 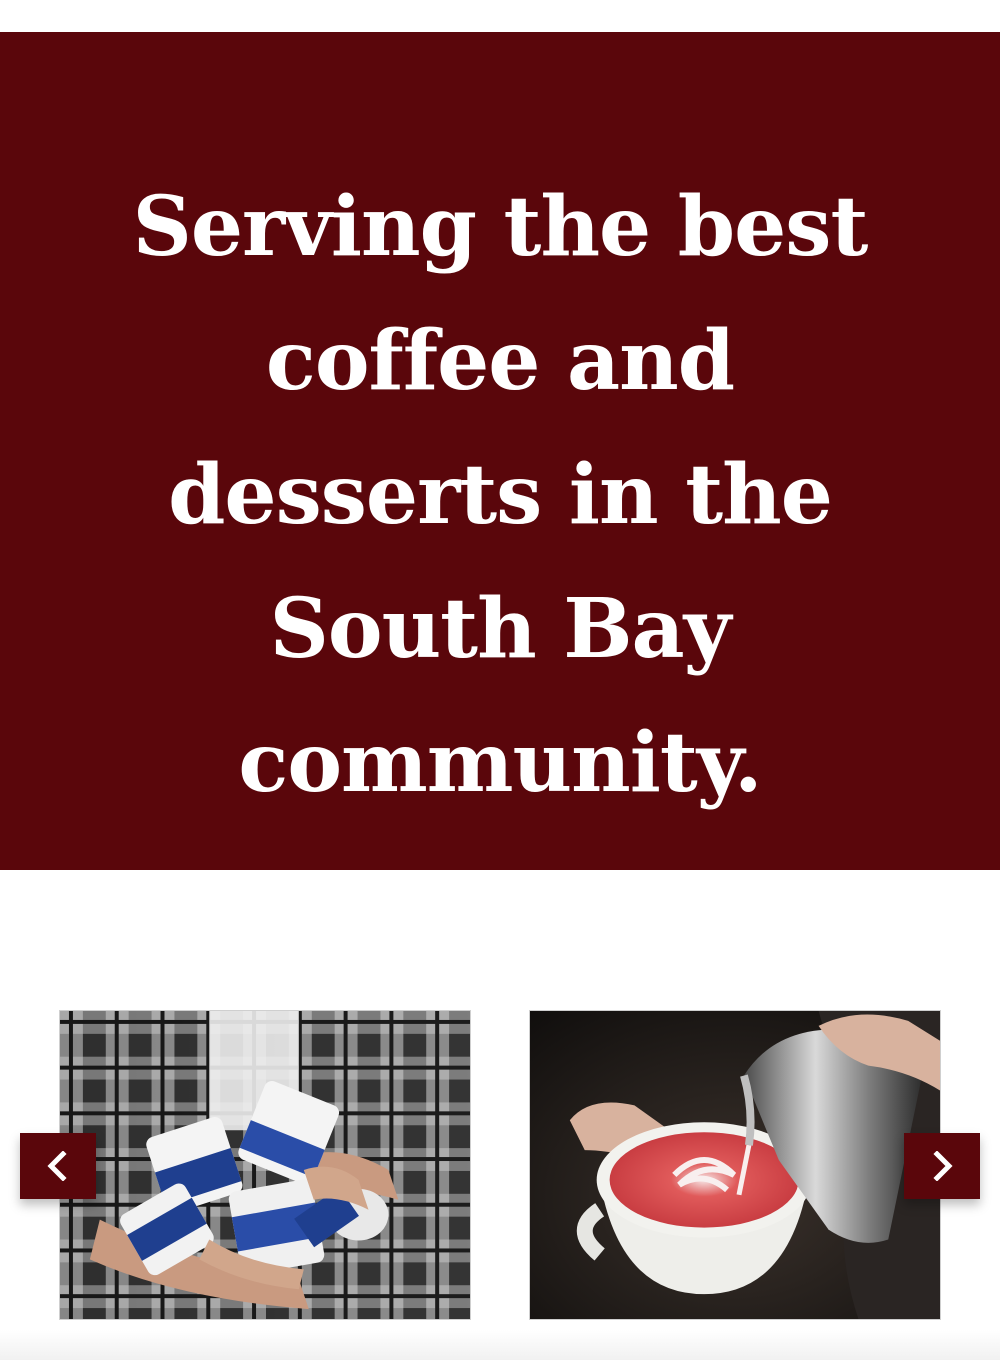 I want to click on carousel-prev-button, so click(x=58, y=1166).